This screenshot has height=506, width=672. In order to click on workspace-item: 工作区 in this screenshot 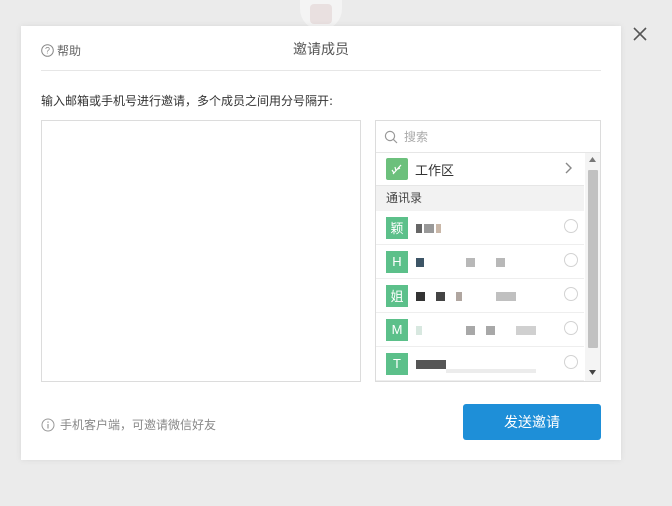, I will do `click(480, 169)`.